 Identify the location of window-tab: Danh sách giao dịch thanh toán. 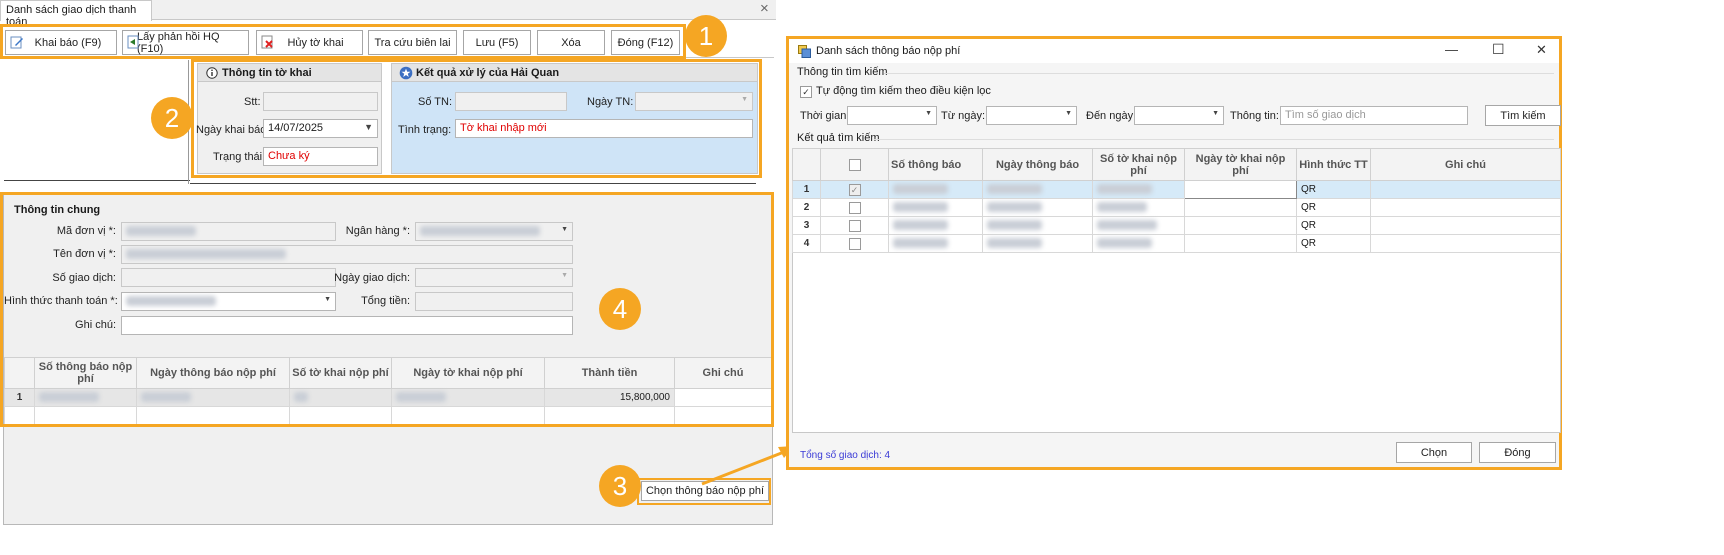
(76, 14).